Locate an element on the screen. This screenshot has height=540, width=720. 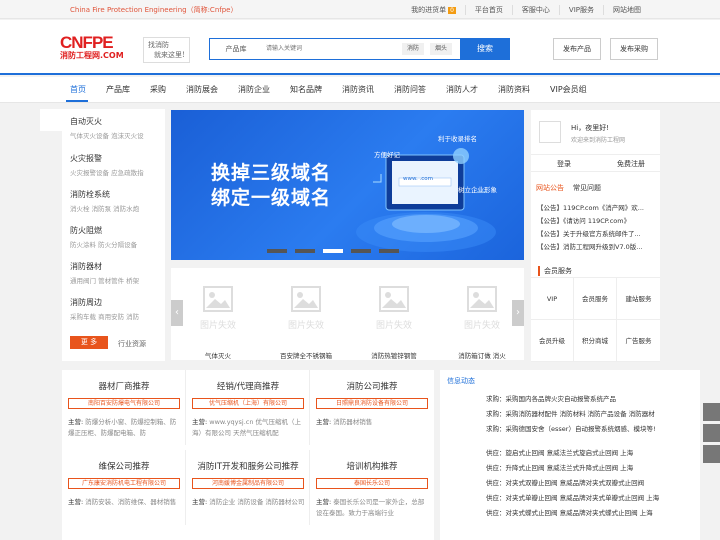
industry-resources-link: 行业资源 is located at coordinates (132, 344).